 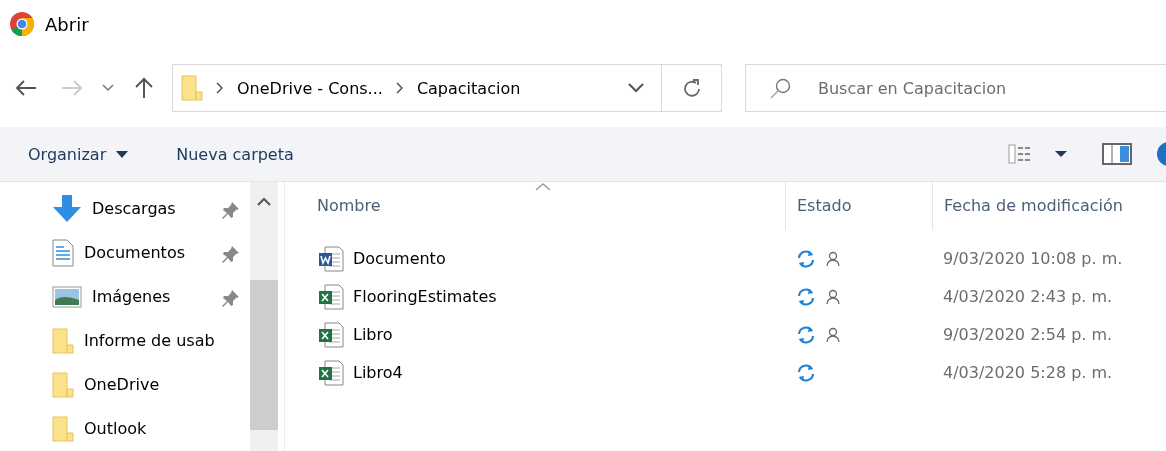 I want to click on breadcrumb: Capacitacion, so click(x=468, y=88).